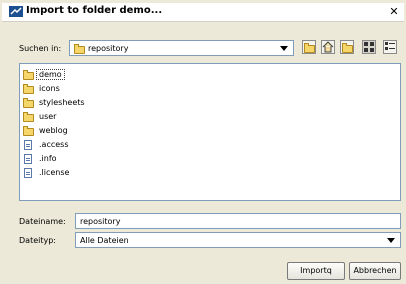 Image resolution: width=406 pixels, height=284 pixels. I want to click on filename-value: repository, so click(100, 221).